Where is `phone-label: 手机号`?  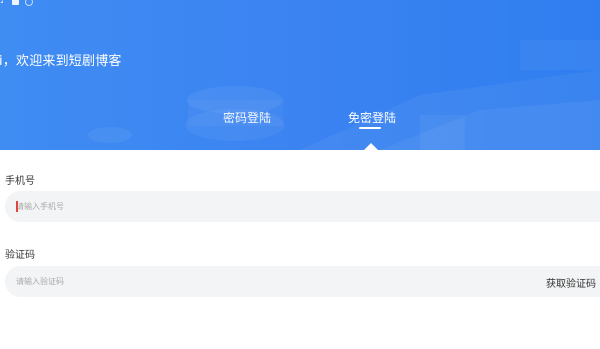
phone-label: 手机号 is located at coordinates (20, 181).